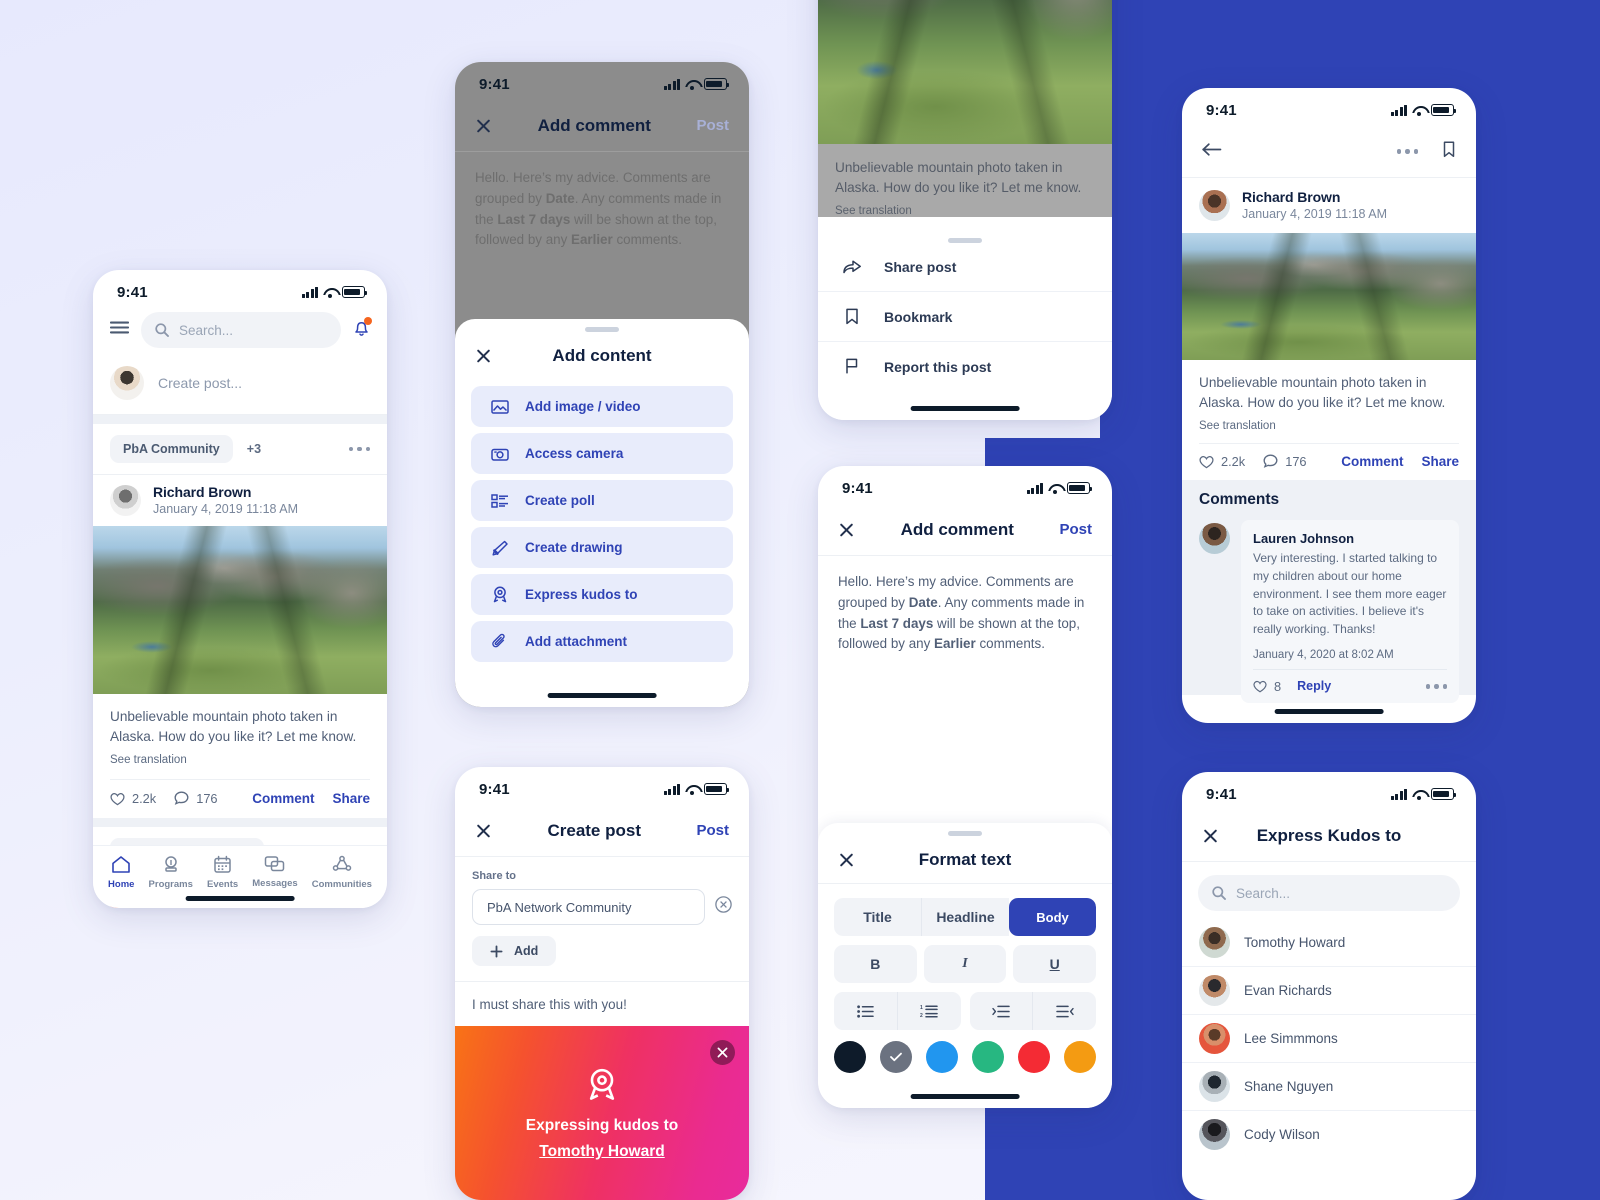  What do you see at coordinates (560, 198) in the screenshot?
I see `text-part-bold: Date` at bounding box center [560, 198].